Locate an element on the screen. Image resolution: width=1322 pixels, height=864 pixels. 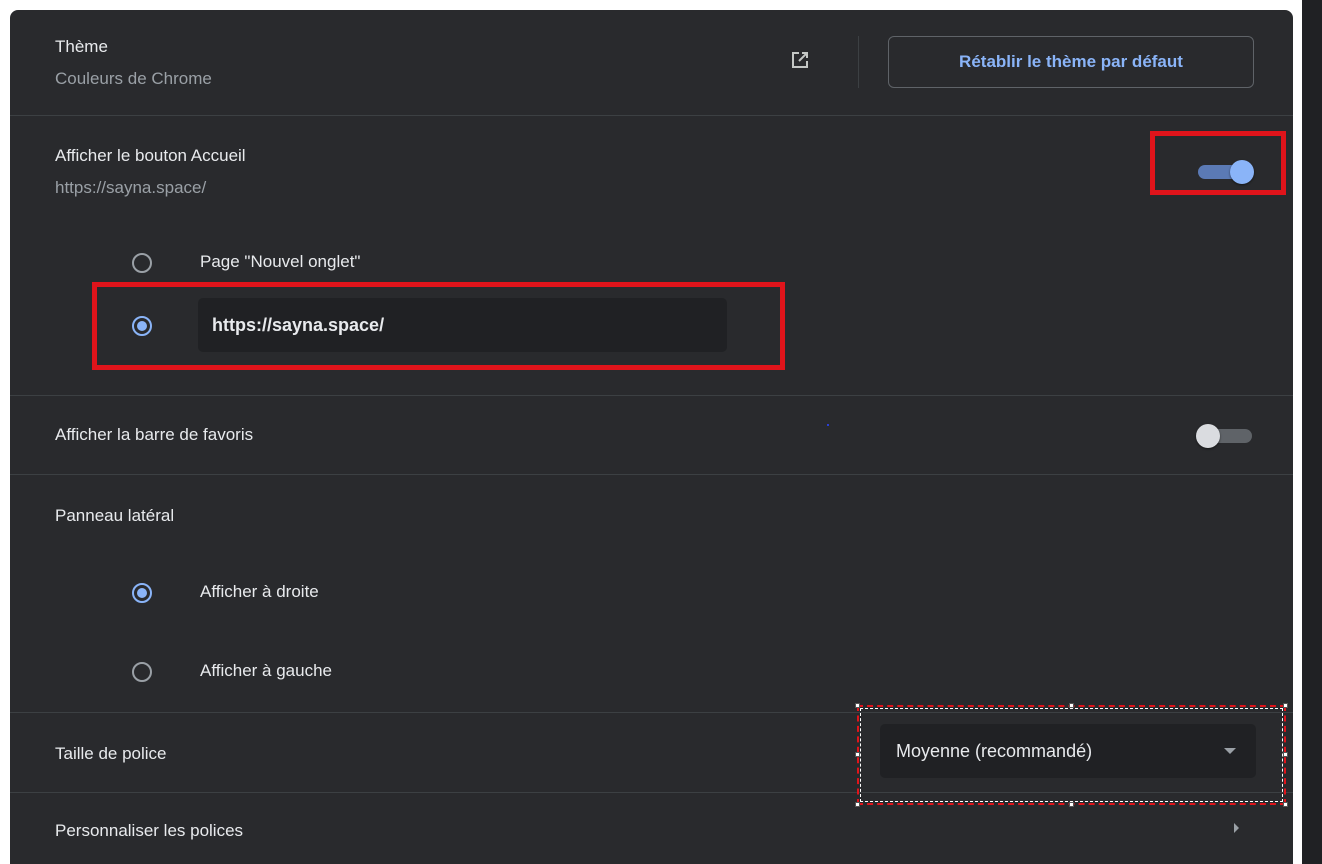
font-size-selected-value: Moyenne (recommandé) is located at coordinates (994, 750).